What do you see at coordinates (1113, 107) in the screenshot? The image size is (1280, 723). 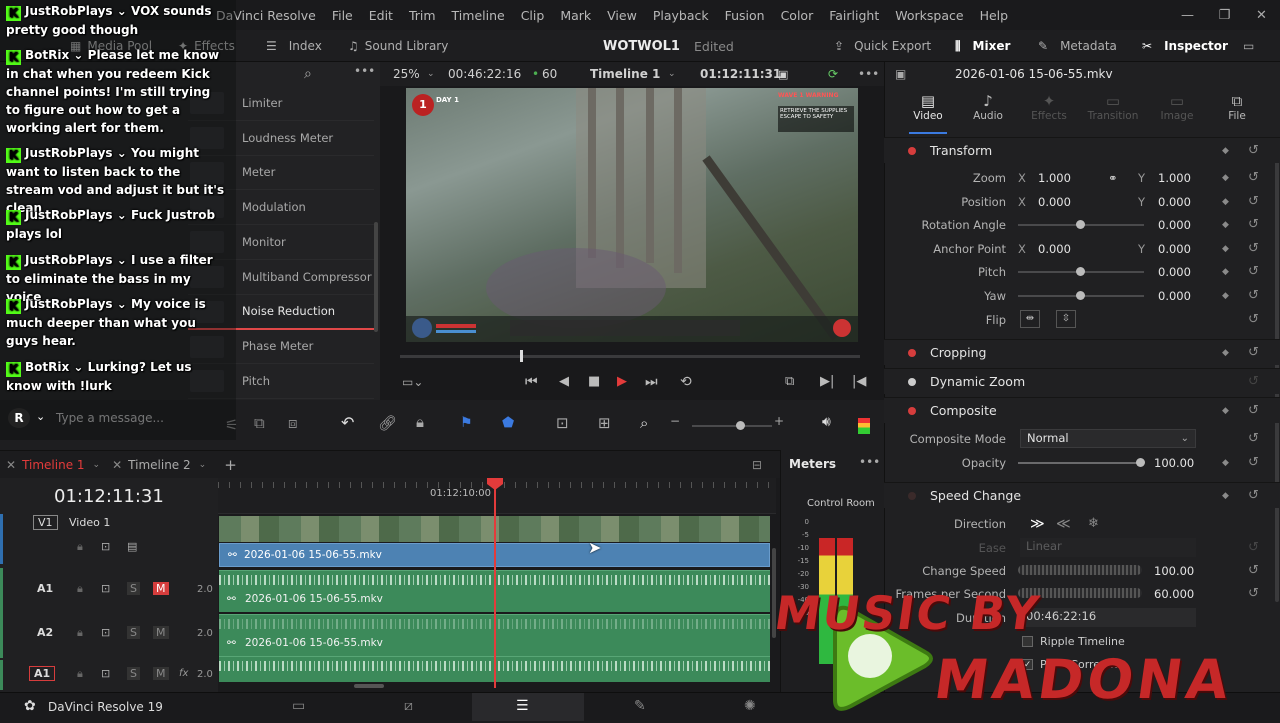 I see `tab-transition: ▭ Transition` at bounding box center [1113, 107].